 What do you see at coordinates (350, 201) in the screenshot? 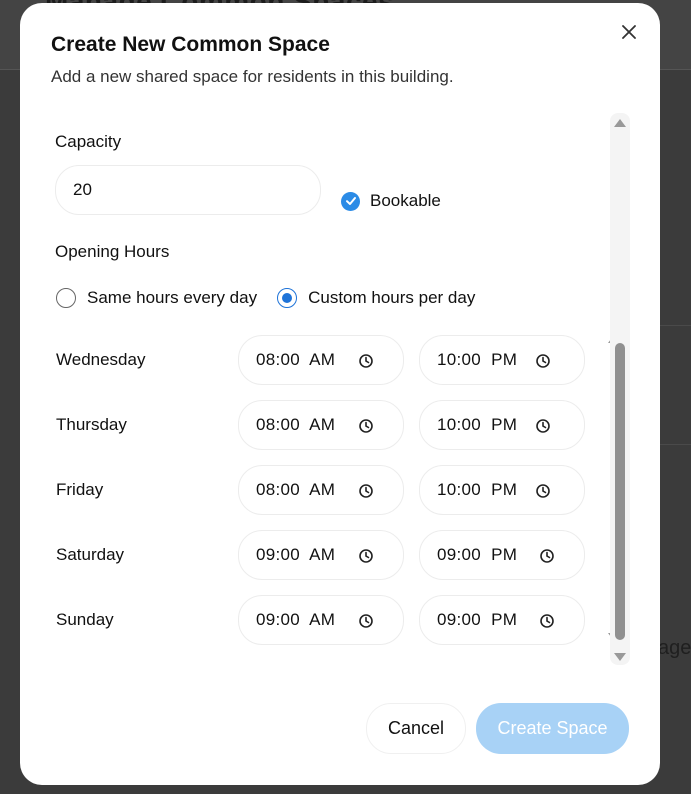
I see `checkbox-checked-icon` at bounding box center [350, 201].